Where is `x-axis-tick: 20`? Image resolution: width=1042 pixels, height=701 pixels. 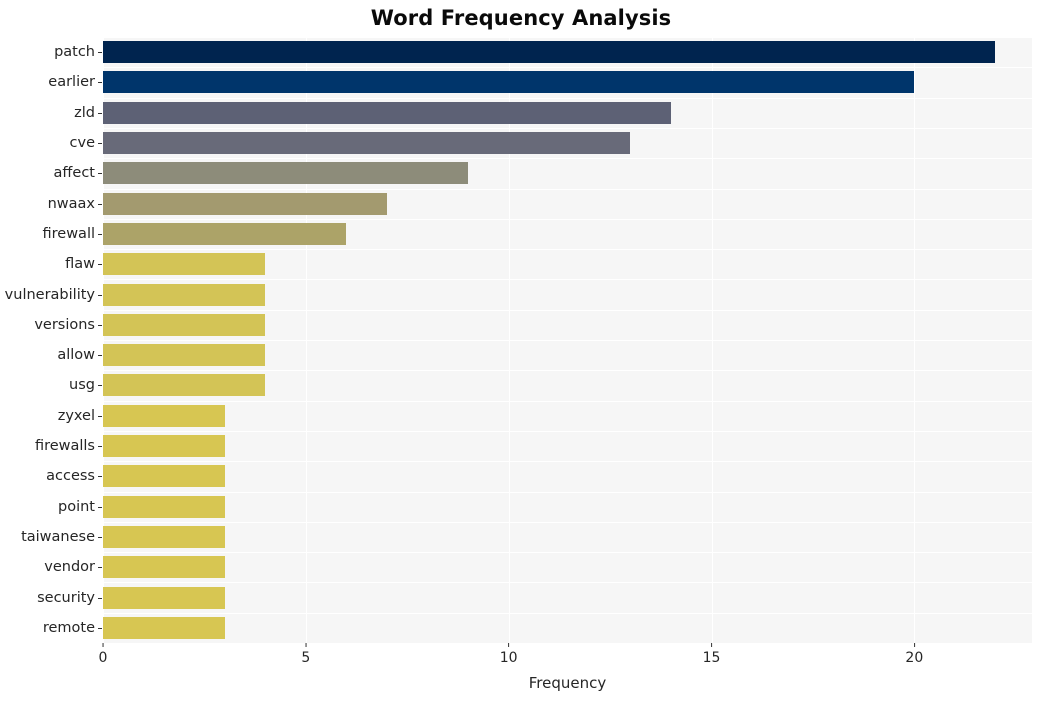
x-axis-tick: 20 is located at coordinates (914, 654).